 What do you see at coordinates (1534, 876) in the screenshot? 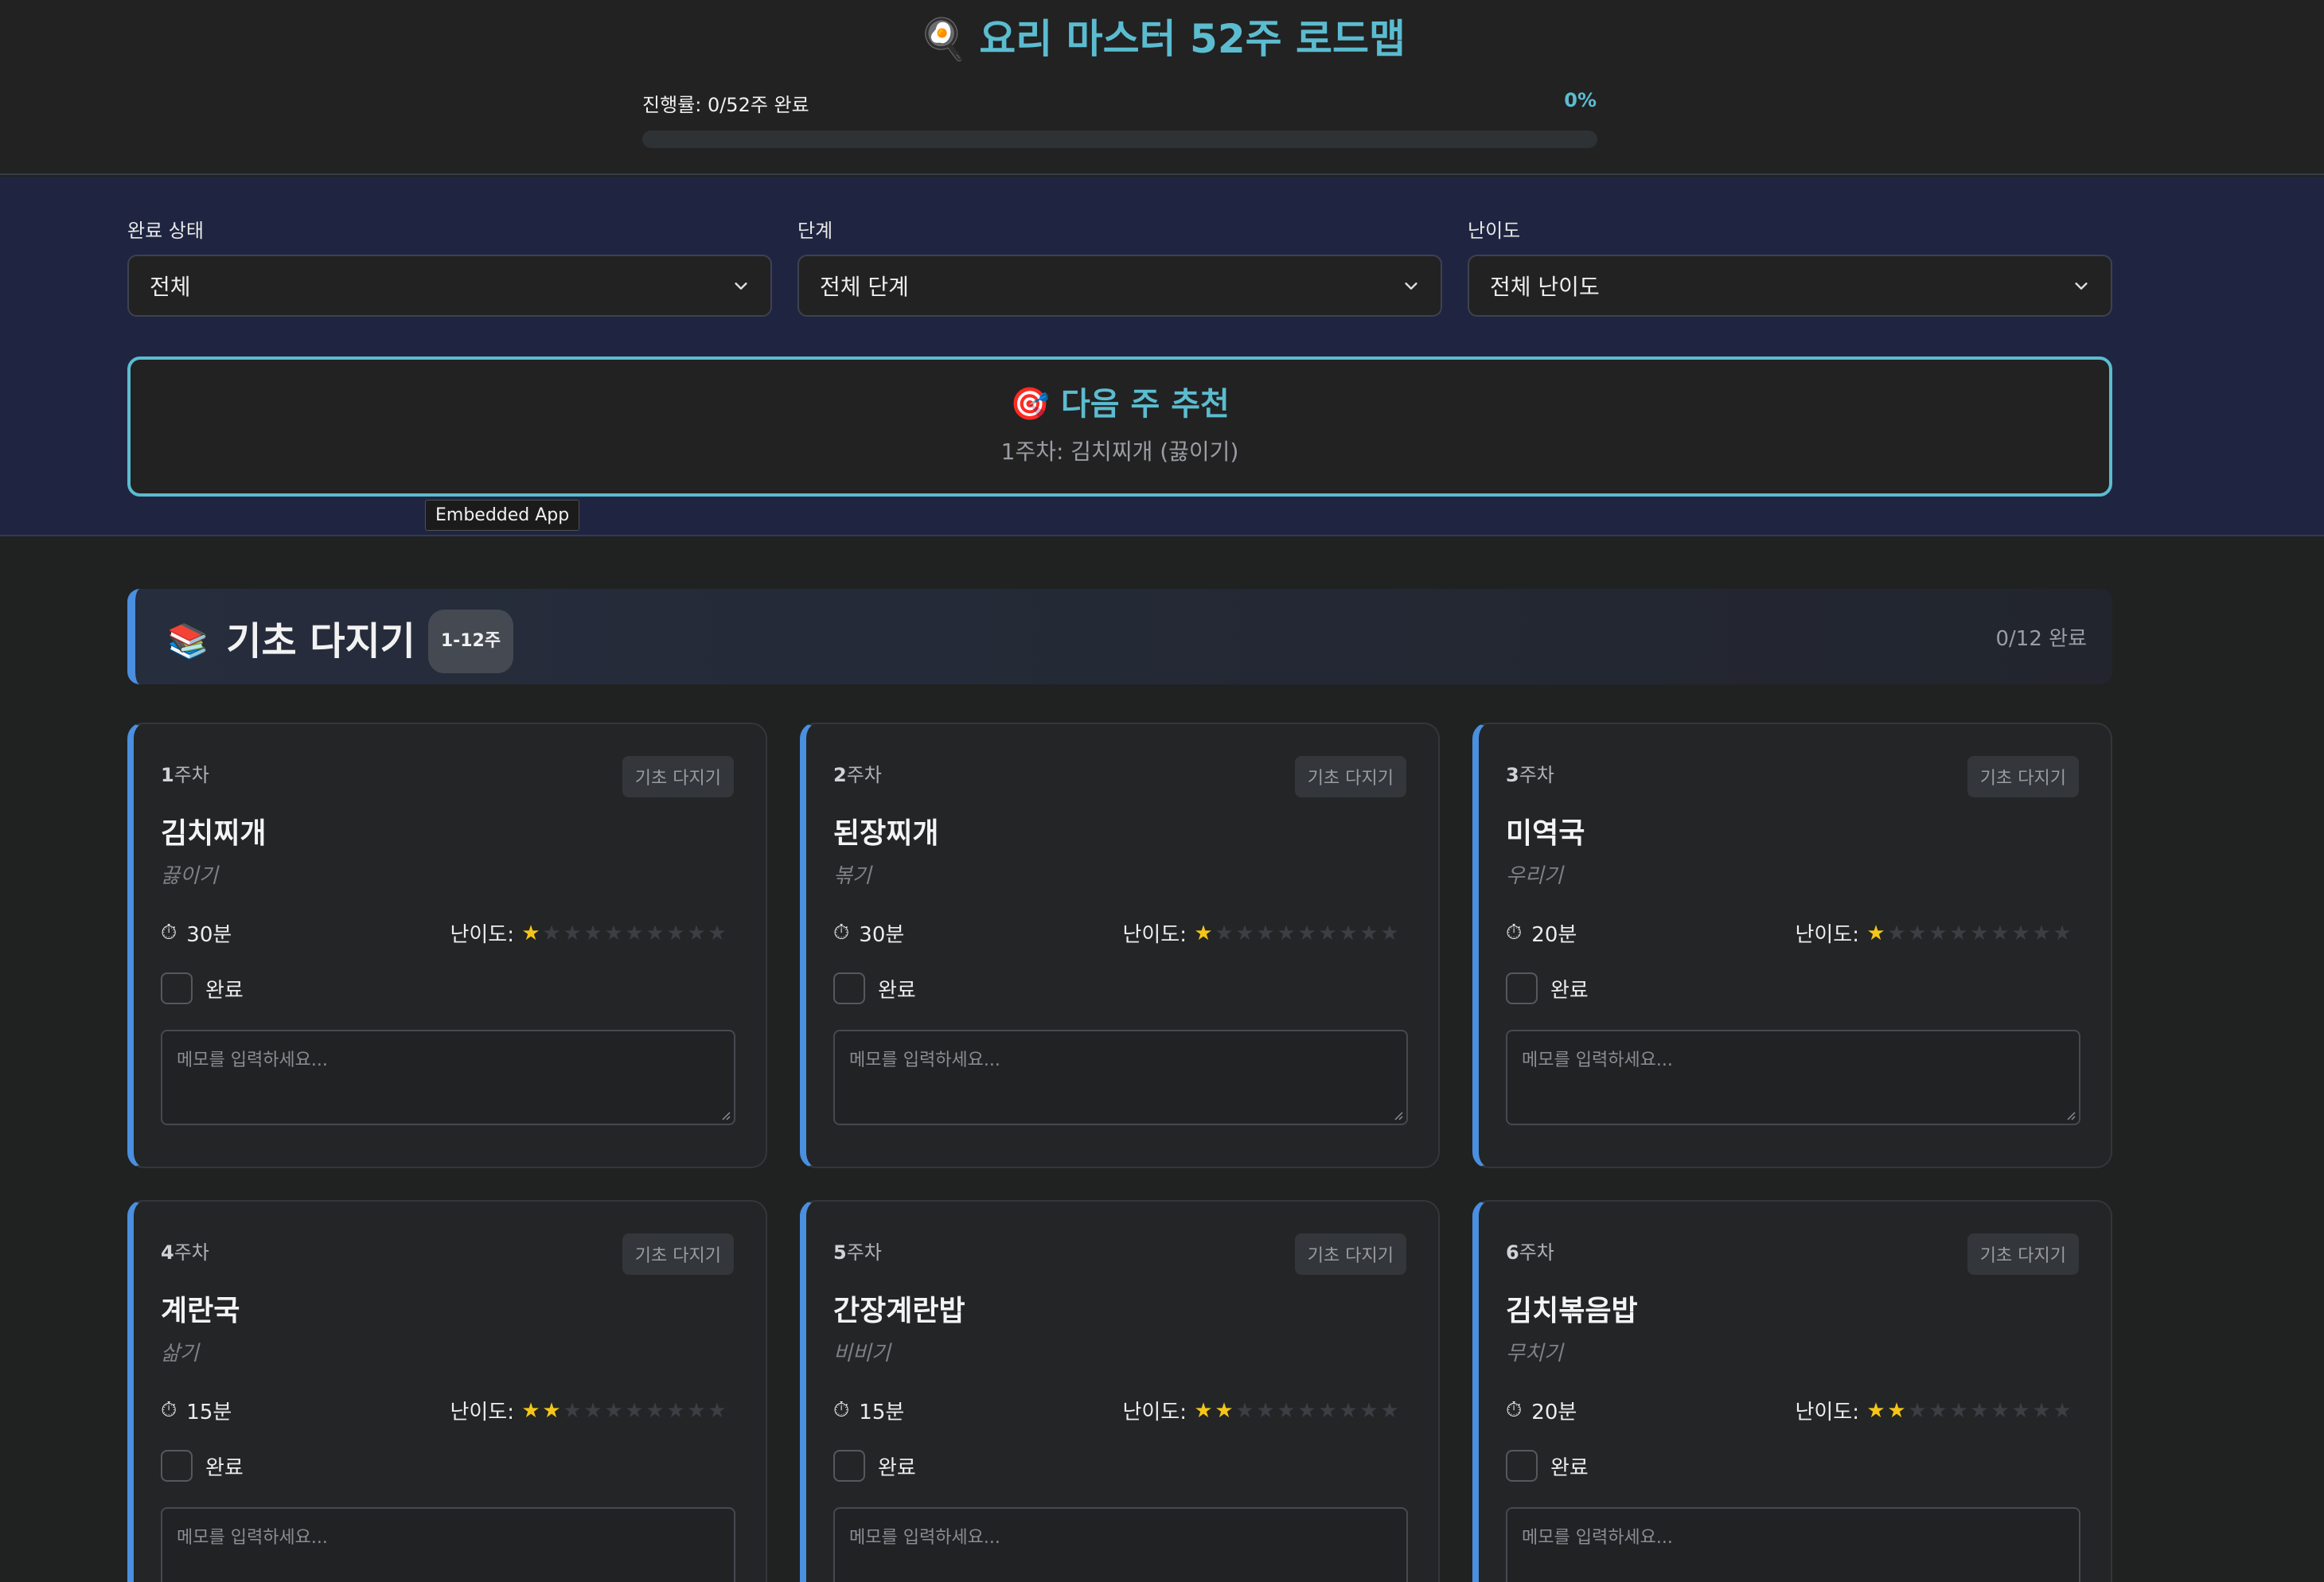
I see `card-cooking-method: 우리기` at bounding box center [1534, 876].